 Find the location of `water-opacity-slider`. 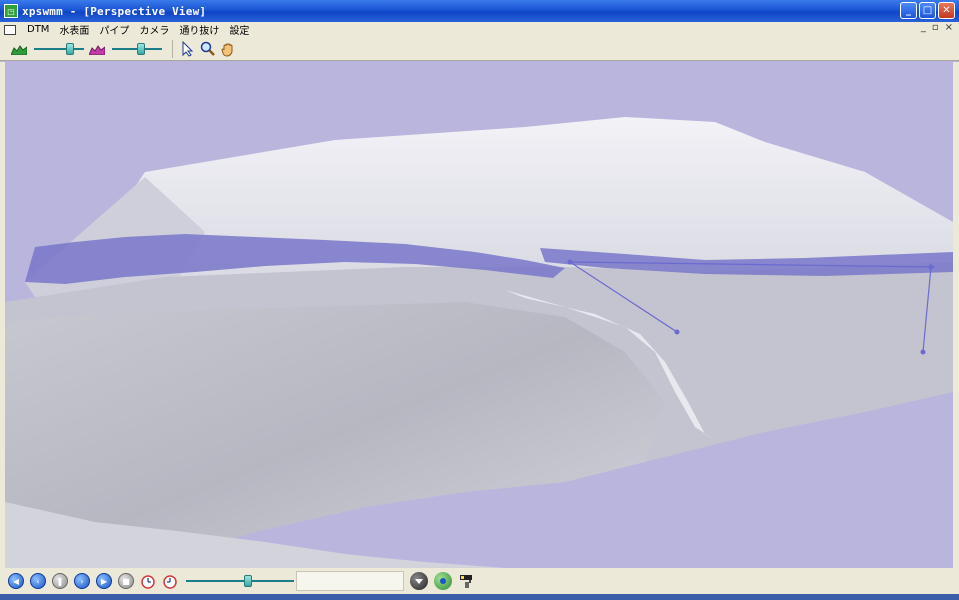

water-opacity-slider is located at coordinates (137, 49).